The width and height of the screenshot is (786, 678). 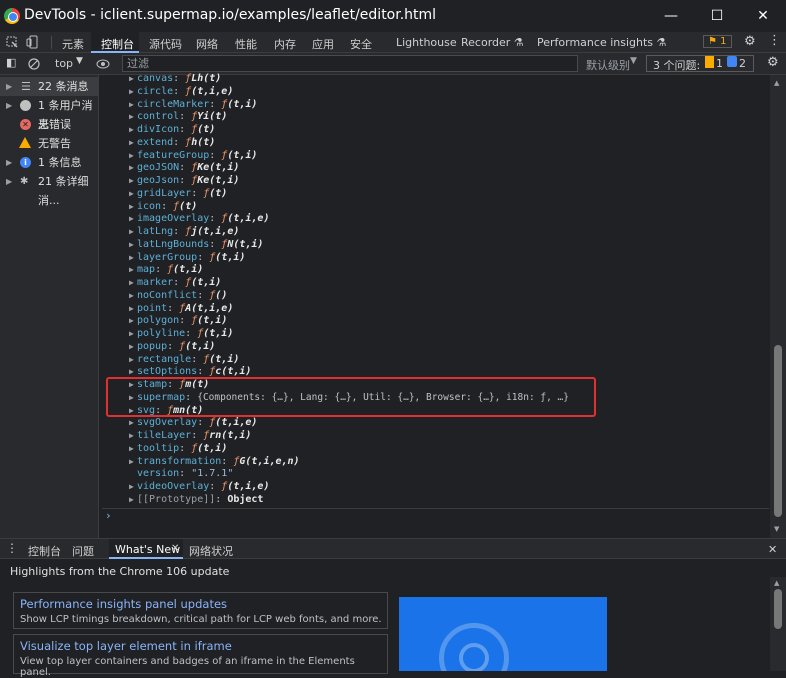 What do you see at coordinates (285, 44) in the screenshot?
I see `tab-memory: 内存` at bounding box center [285, 44].